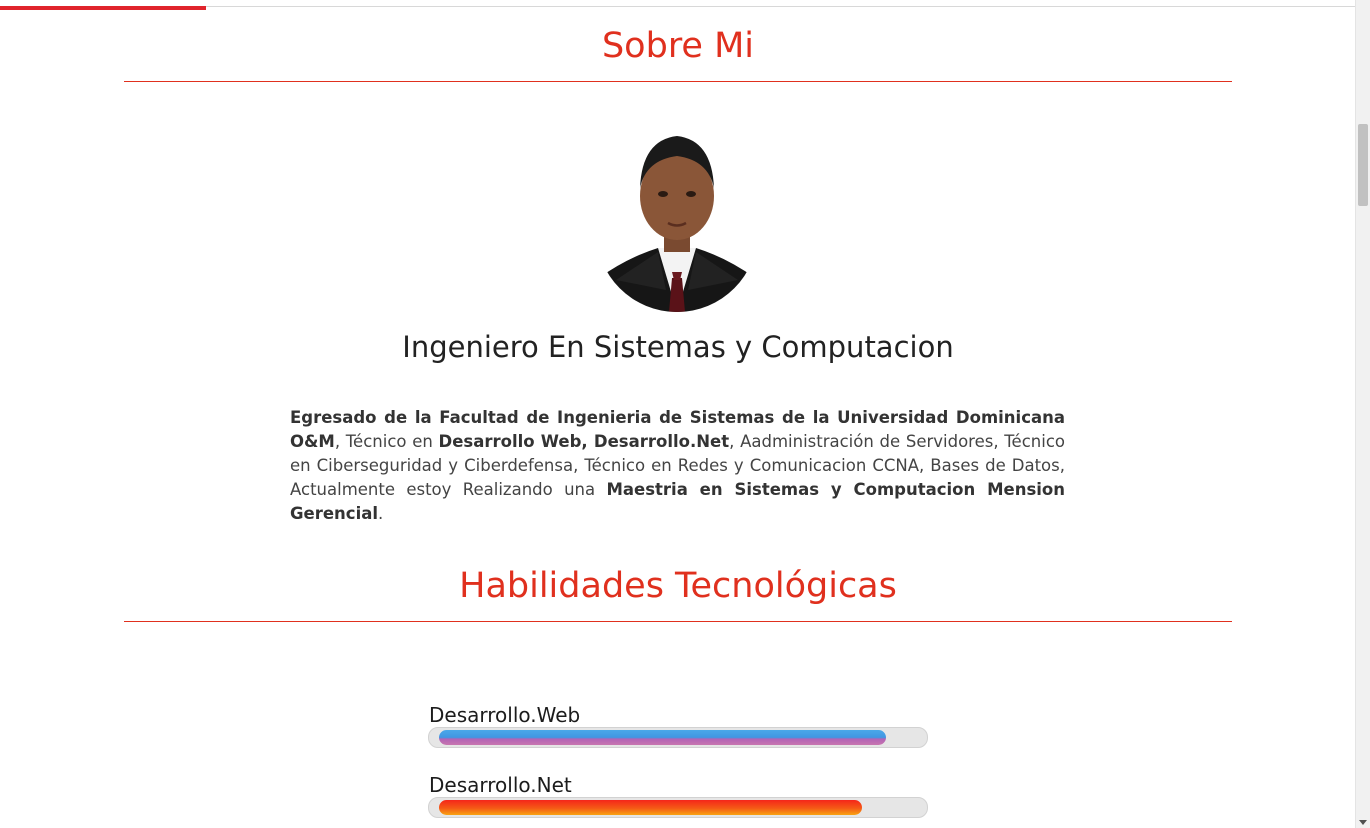 This screenshot has width=1370, height=828. I want to click on page-scrollbar, so click(1362, 414).